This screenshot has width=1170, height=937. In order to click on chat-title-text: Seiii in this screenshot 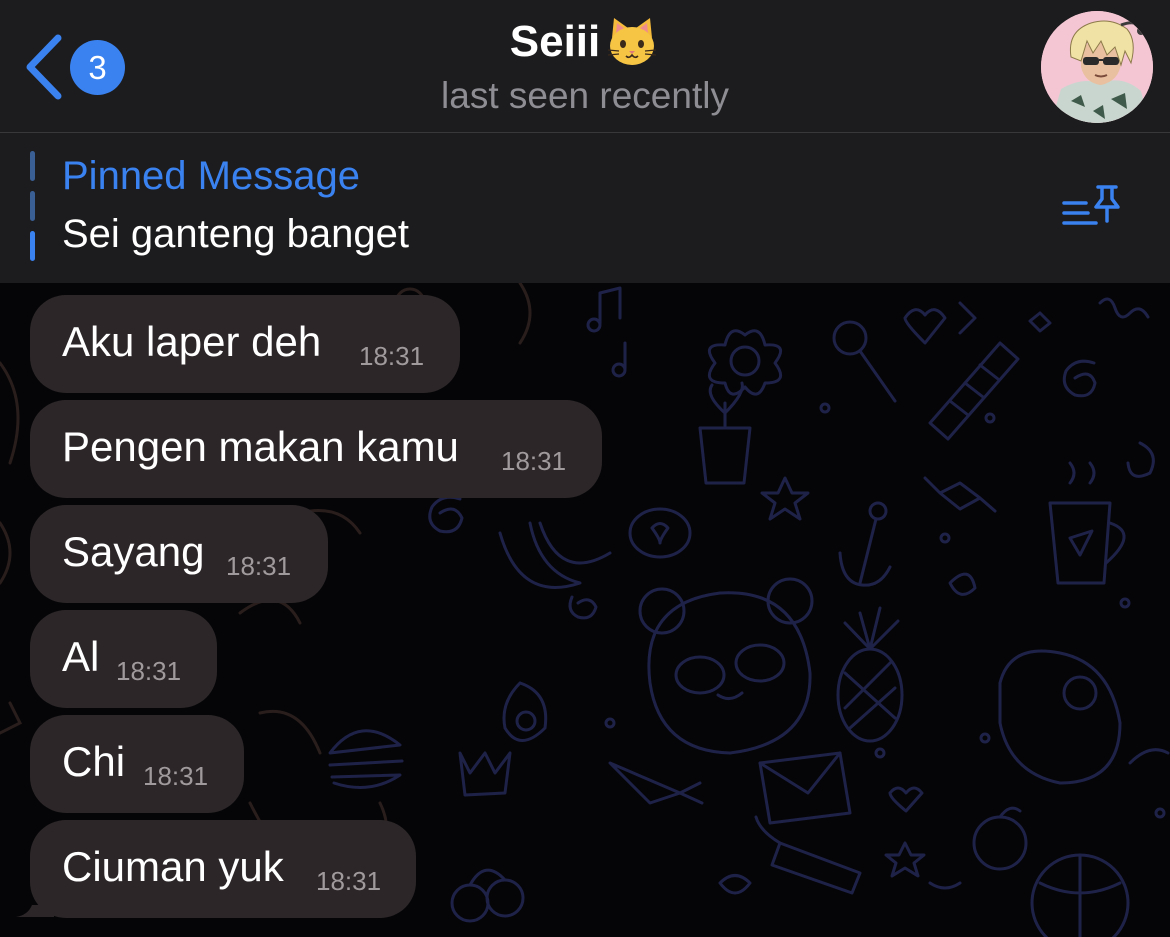, I will do `click(555, 41)`.